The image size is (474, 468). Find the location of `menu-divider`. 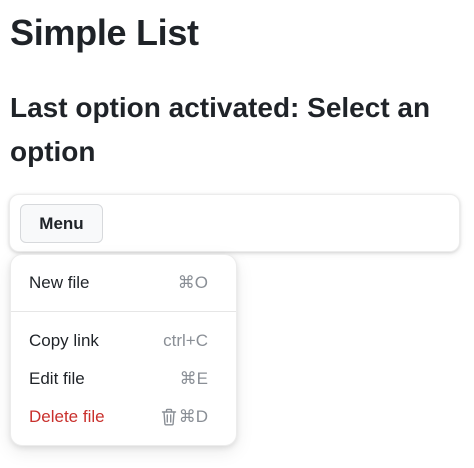

menu-divider is located at coordinates (123, 311).